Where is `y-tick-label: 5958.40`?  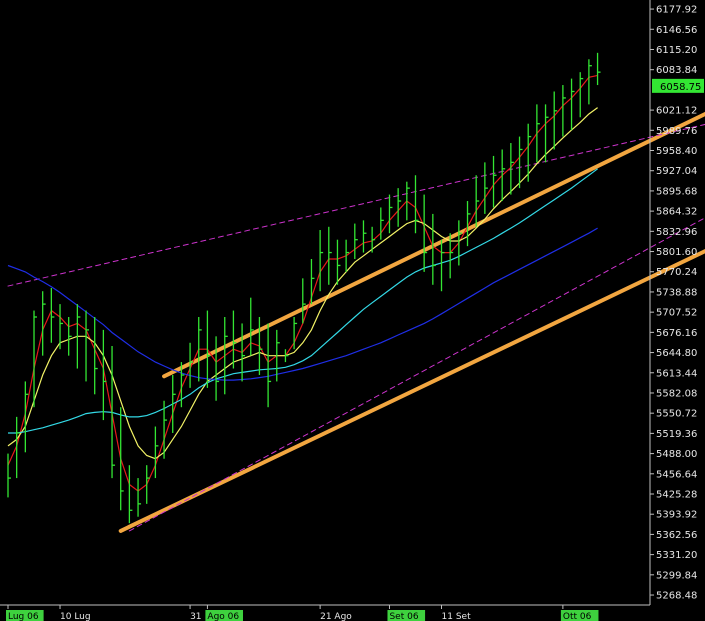 y-tick-label: 5958.40 is located at coordinates (676, 151).